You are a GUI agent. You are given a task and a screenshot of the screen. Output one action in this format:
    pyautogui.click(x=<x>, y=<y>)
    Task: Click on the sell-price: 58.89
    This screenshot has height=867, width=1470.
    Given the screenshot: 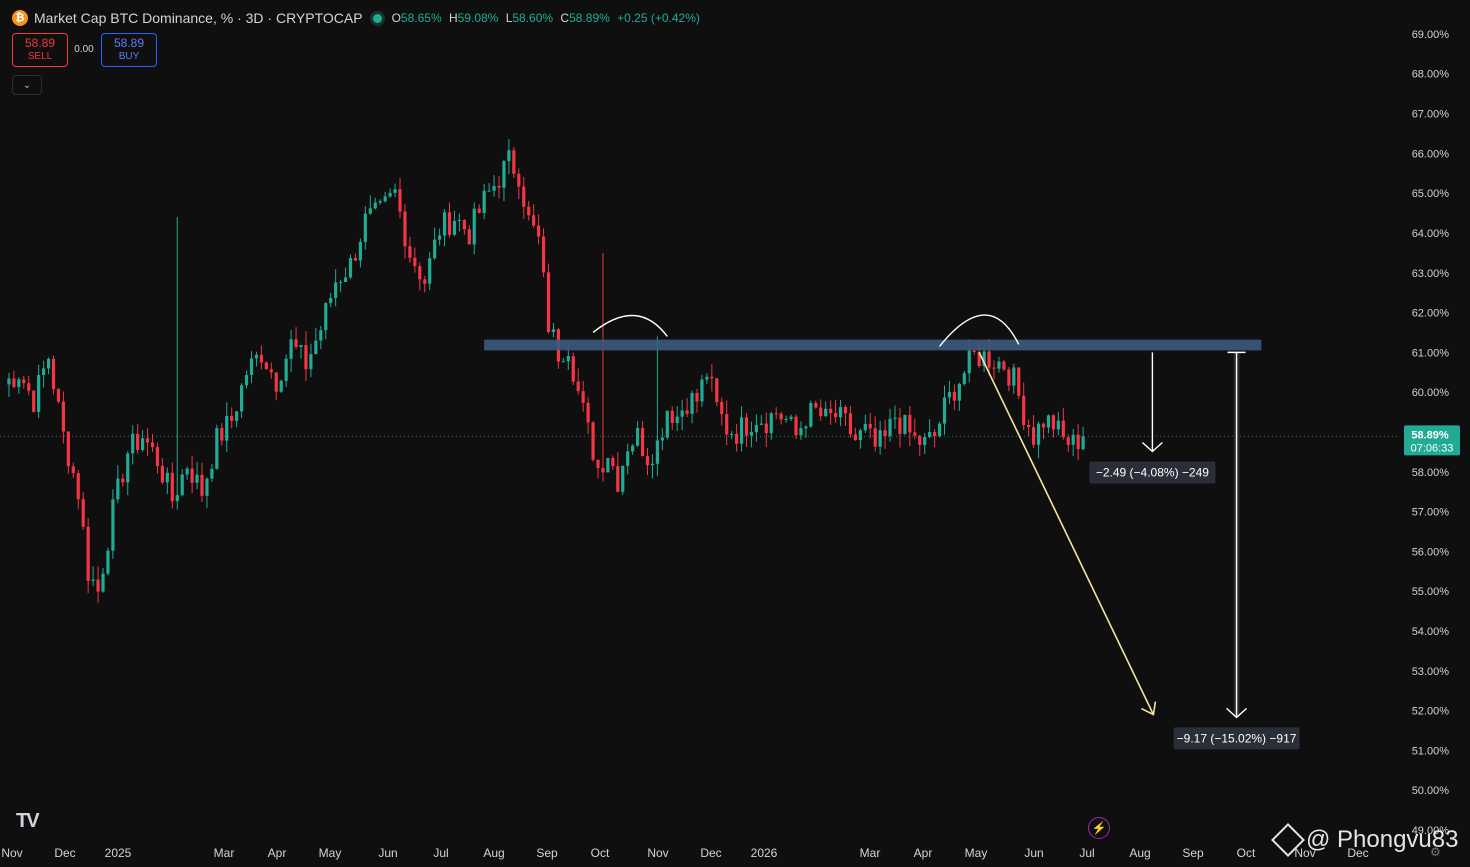 What is the action you would take?
    pyautogui.click(x=40, y=43)
    